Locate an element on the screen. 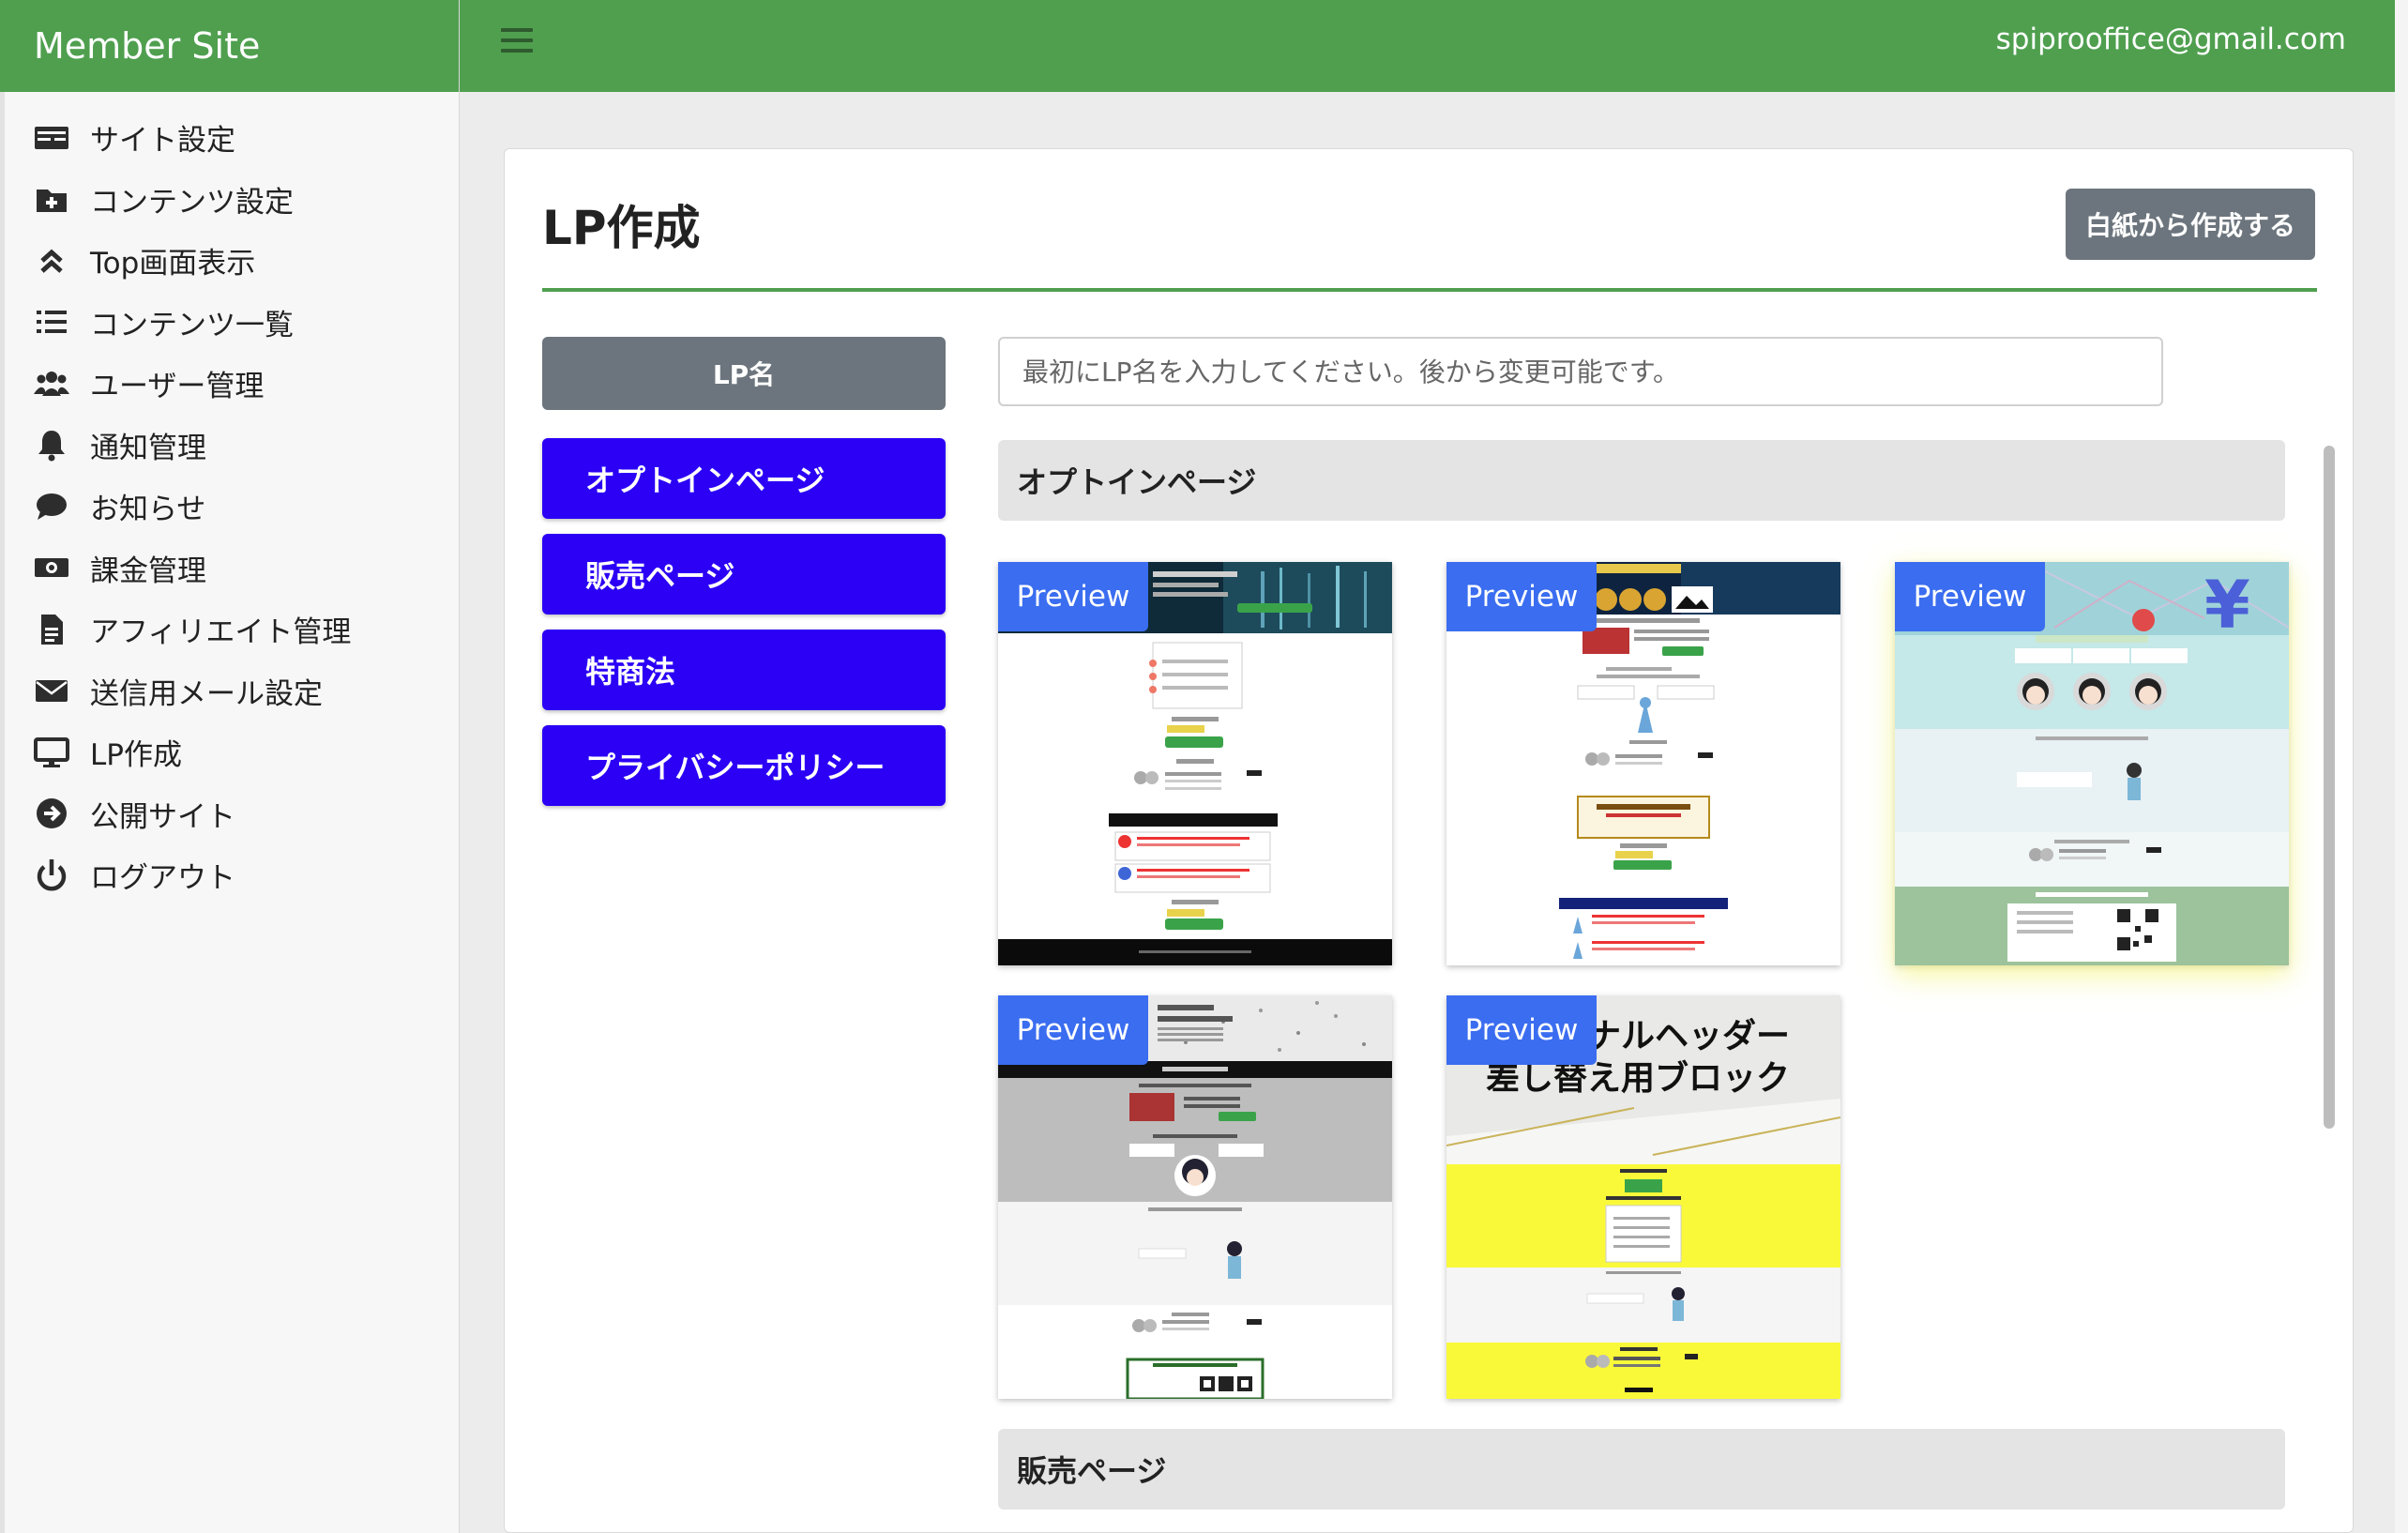  sidebar-item-content-settings: コンテンツ設定 is located at coordinates (230, 200).